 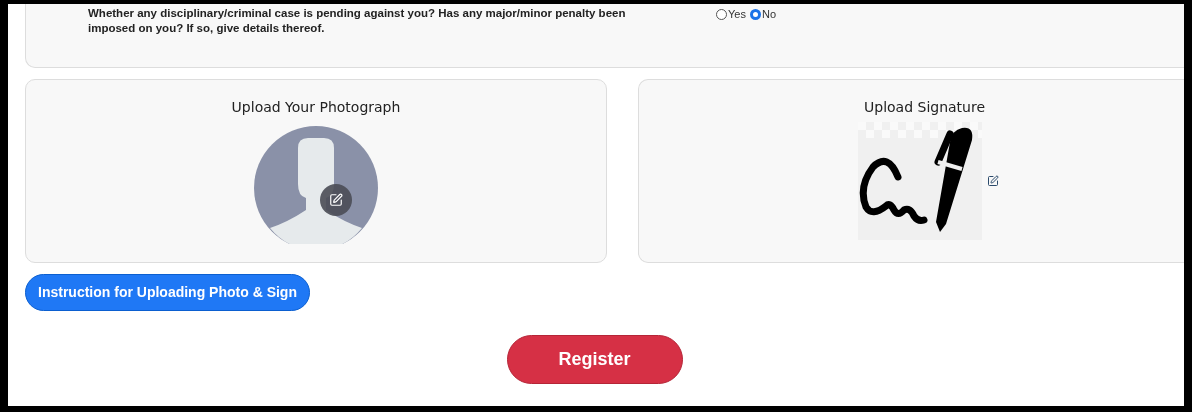 I want to click on card-title: Upload Your Photograph, so click(x=316, y=107).